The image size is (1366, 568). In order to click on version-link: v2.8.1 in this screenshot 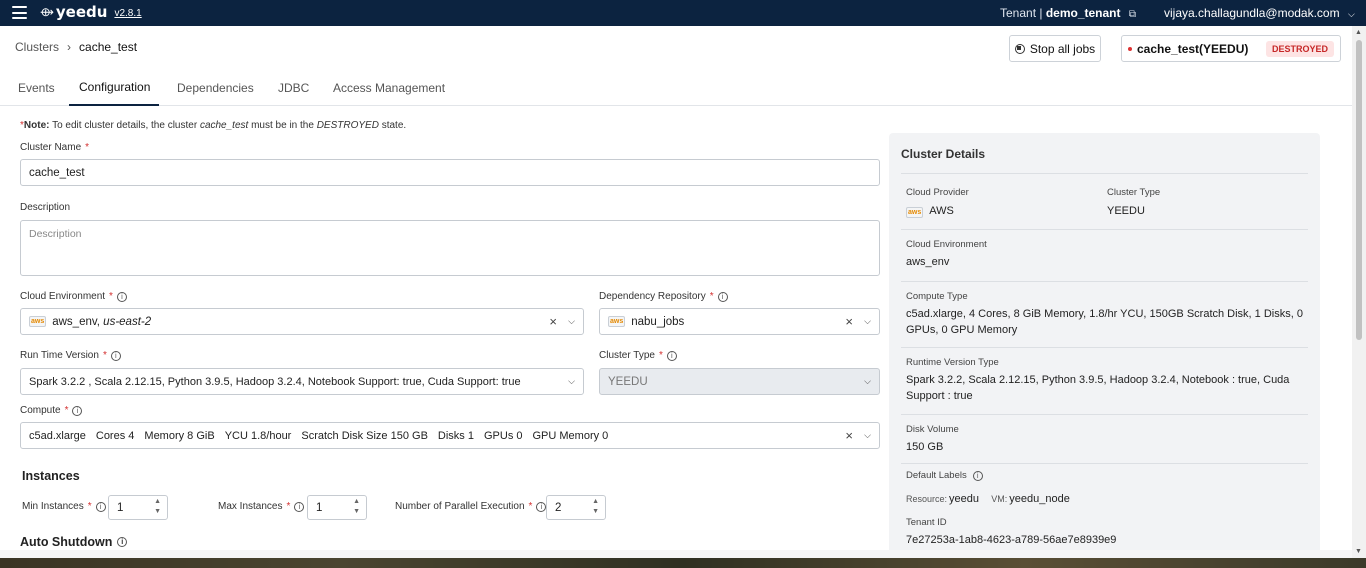, I will do `click(127, 13)`.